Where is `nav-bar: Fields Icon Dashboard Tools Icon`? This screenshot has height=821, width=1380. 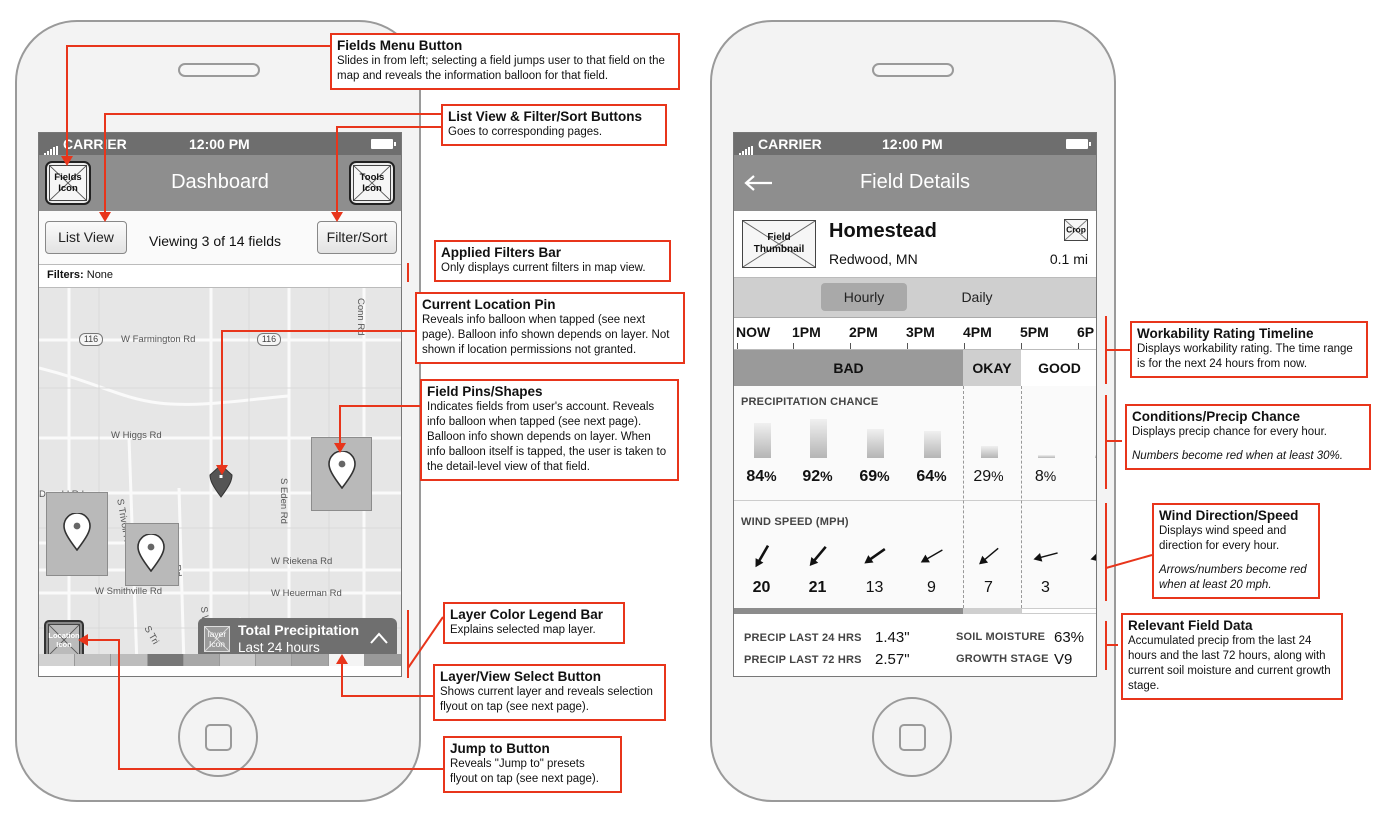
nav-bar: Fields Icon Dashboard Tools Icon is located at coordinates (220, 183).